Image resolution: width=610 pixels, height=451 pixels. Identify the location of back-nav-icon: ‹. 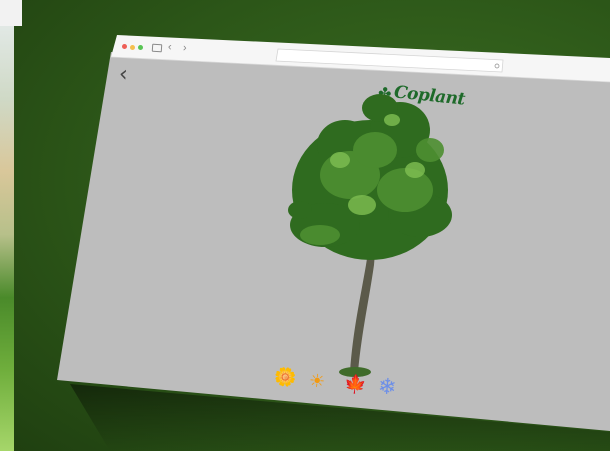
(170, 47).